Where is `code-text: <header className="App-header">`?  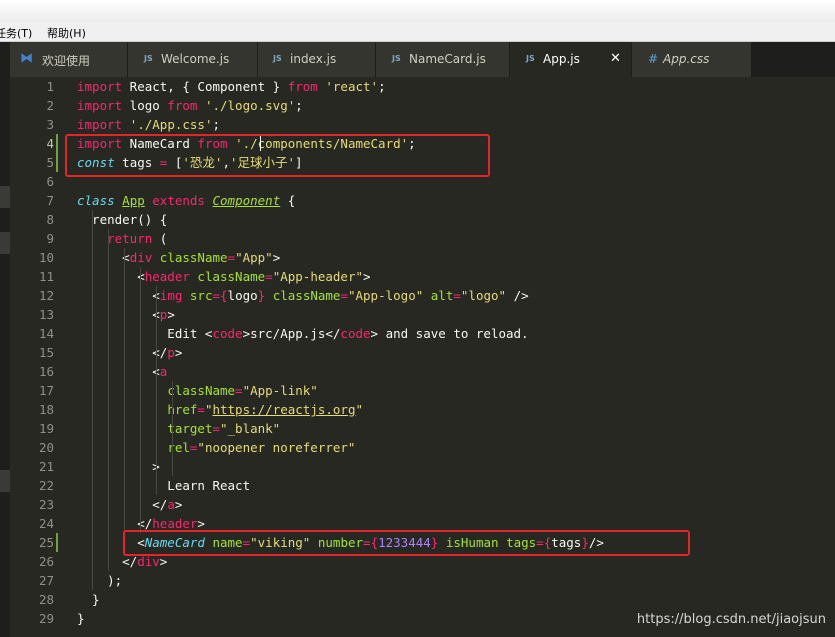 code-text: <header className="App-header"> is located at coordinates (224, 276).